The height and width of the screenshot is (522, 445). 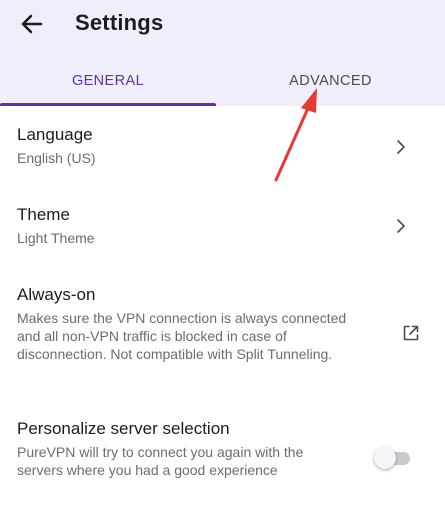 I want to click on arrow-left-icon, so click(x=32, y=24).